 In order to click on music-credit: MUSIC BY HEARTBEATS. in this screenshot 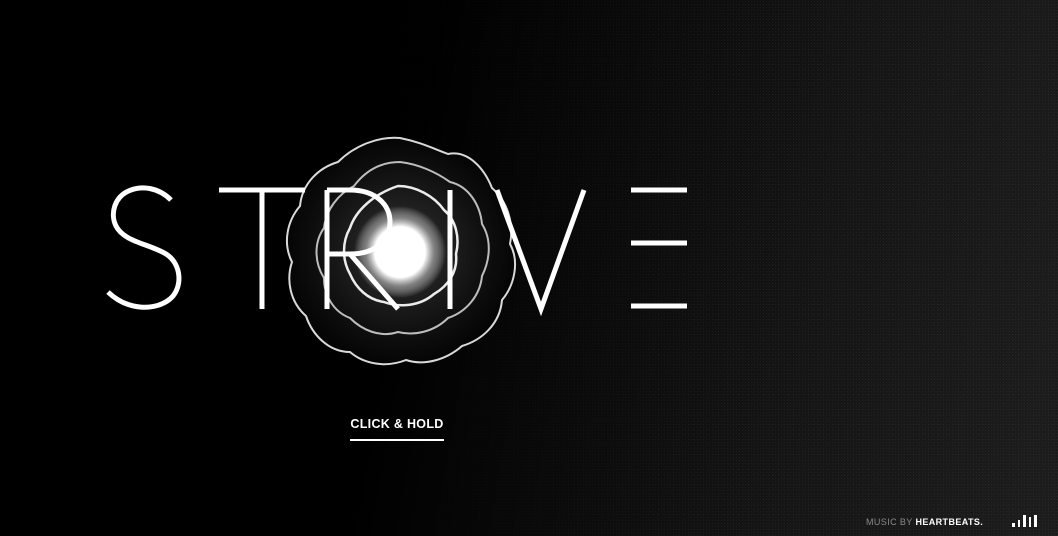, I will do `click(924, 522)`.